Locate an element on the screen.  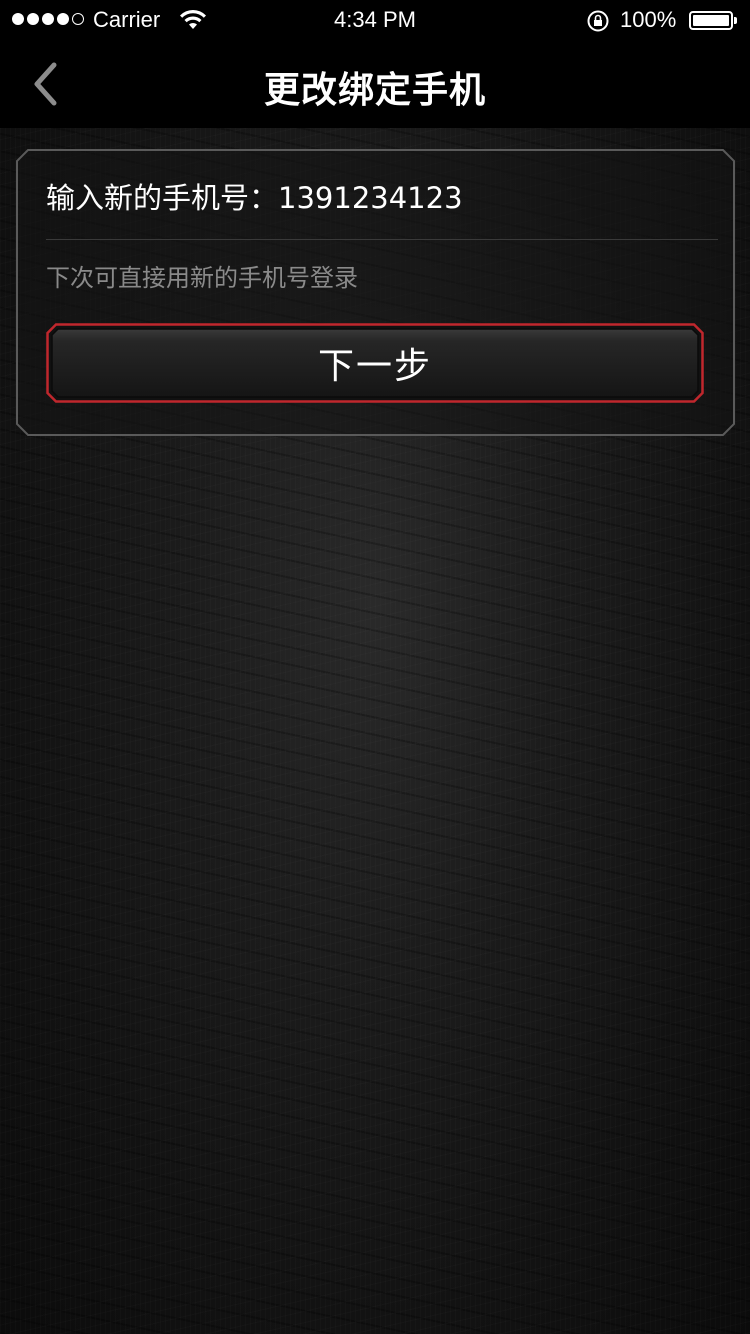
next-step-label: 下一步 is located at coordinates (374, 366).